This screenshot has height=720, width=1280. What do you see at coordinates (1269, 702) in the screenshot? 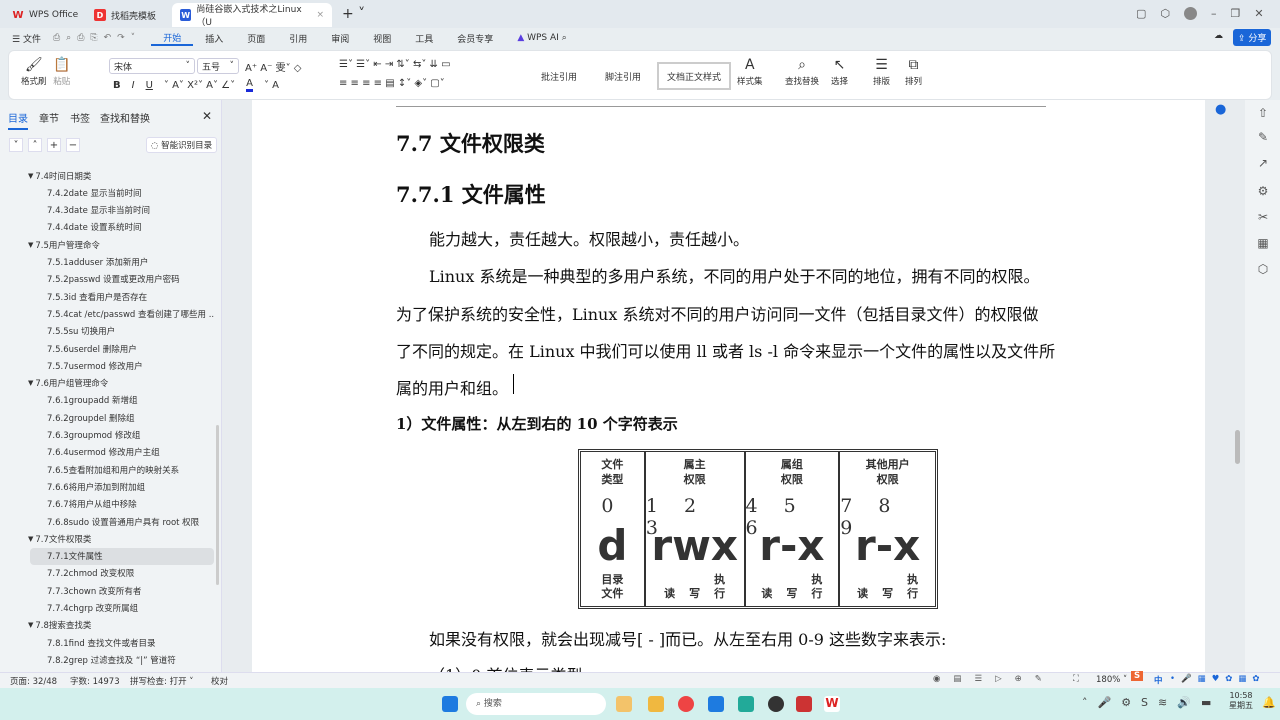
I see `notification-icon: 🔔` at bounding box center [1269, 702].